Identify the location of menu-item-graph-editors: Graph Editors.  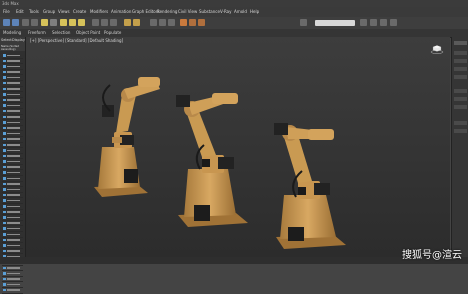
(145, 11).